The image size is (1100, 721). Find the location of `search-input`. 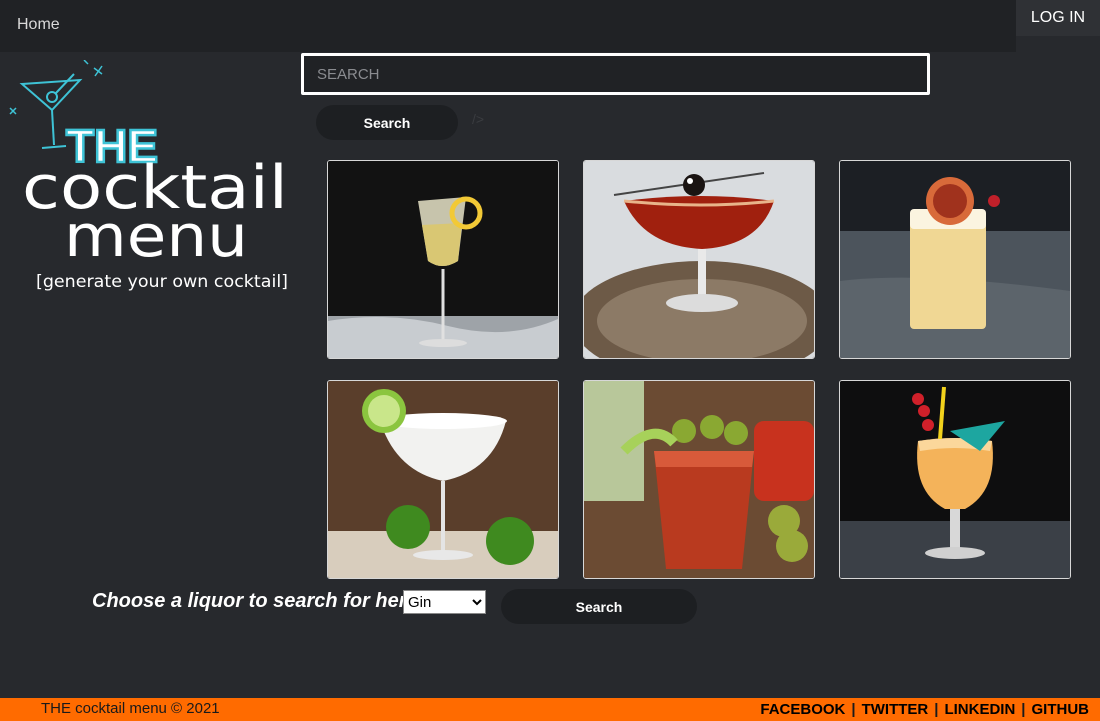

search-input is located at coordinates (615, 74).